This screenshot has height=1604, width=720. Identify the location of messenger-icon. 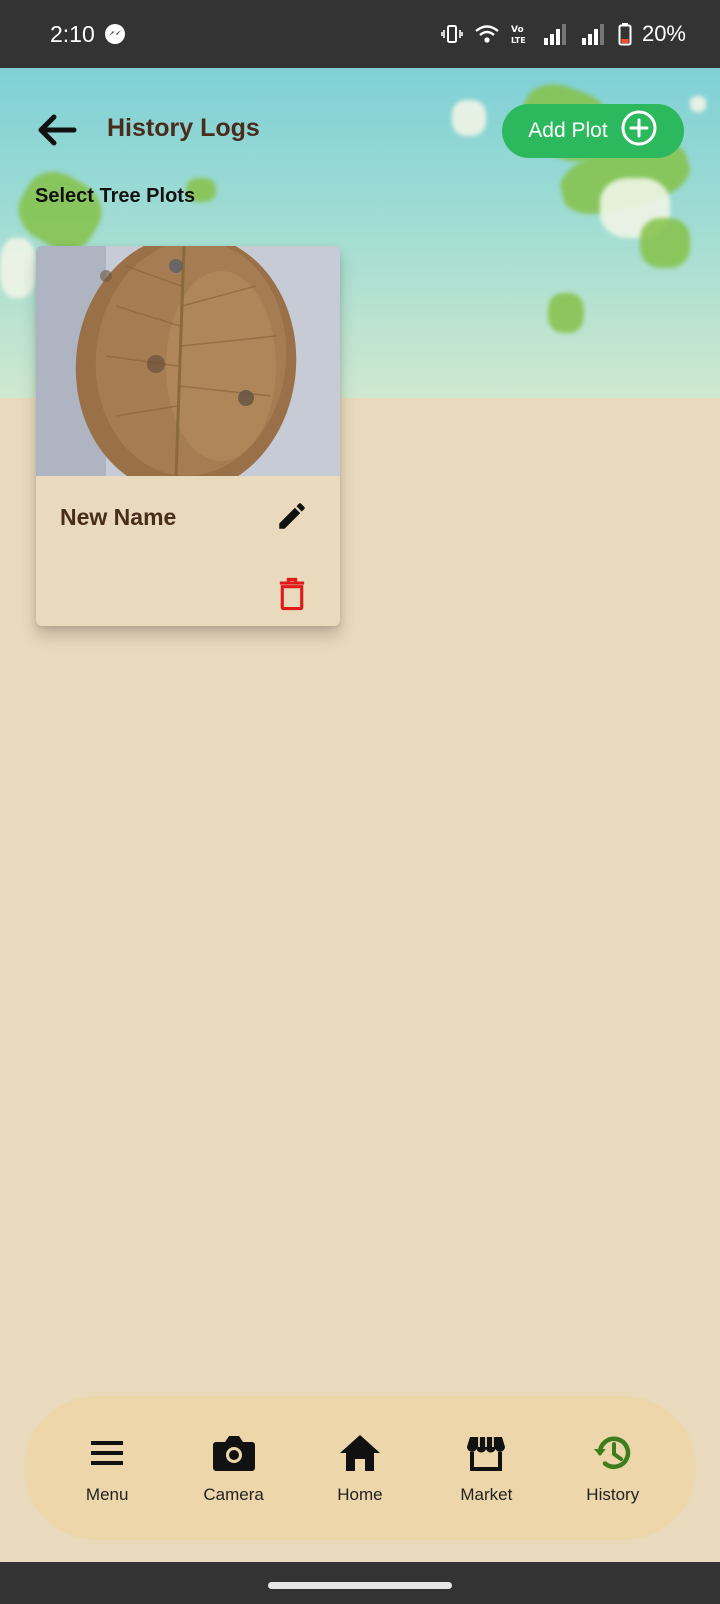
(115, 34).